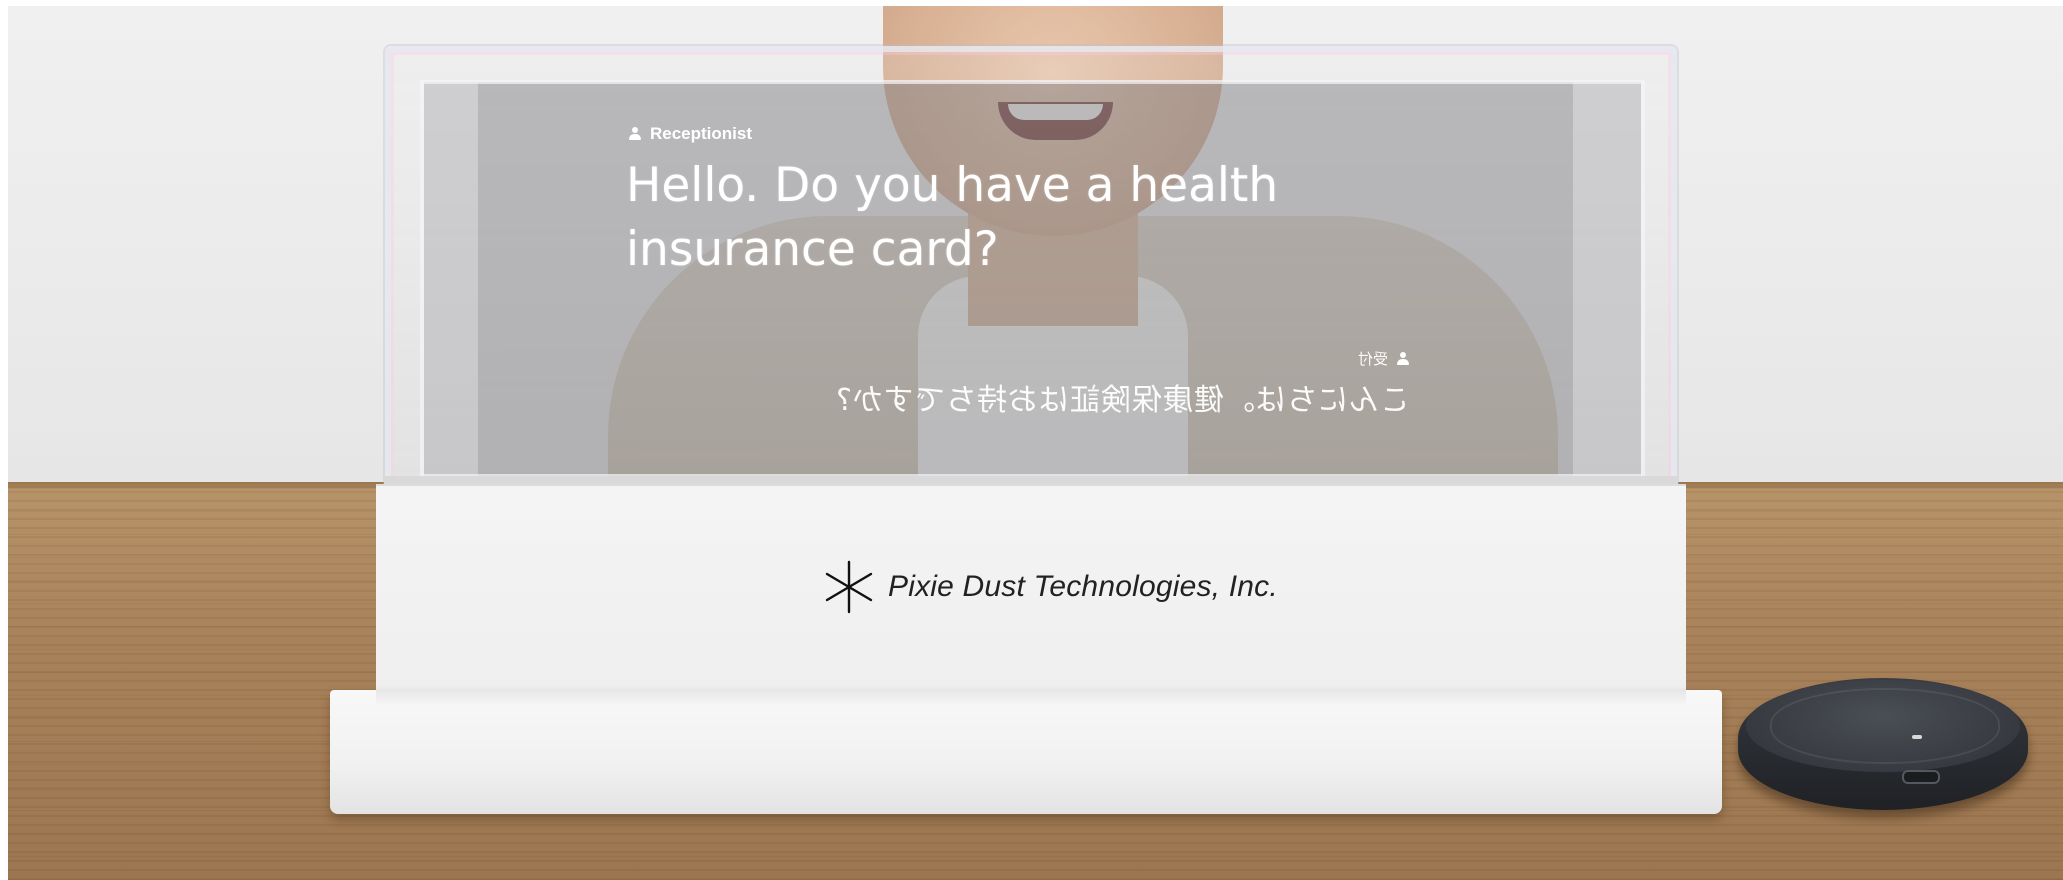 This screenshot has height=880, width=2063. Describe the element at coordinates (1921, 777) in the screenshot. I see `puck-usb-port` at that location.